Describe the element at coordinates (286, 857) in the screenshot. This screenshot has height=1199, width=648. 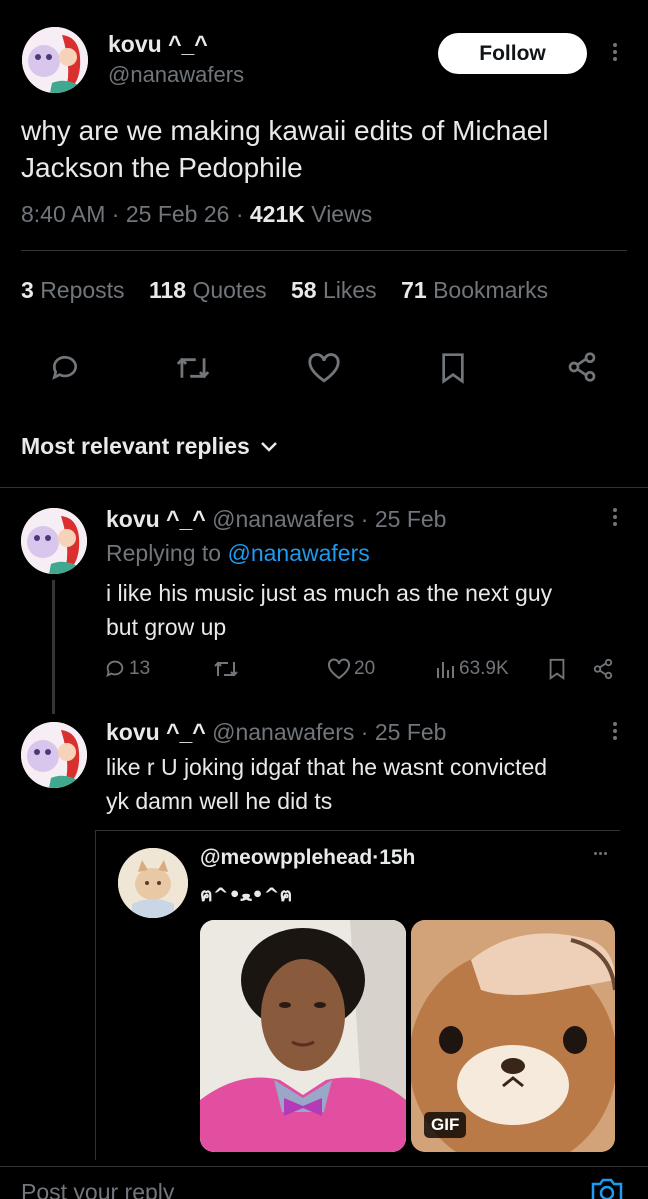
I see `quote-author-handle: @meowpplehead` at that location.